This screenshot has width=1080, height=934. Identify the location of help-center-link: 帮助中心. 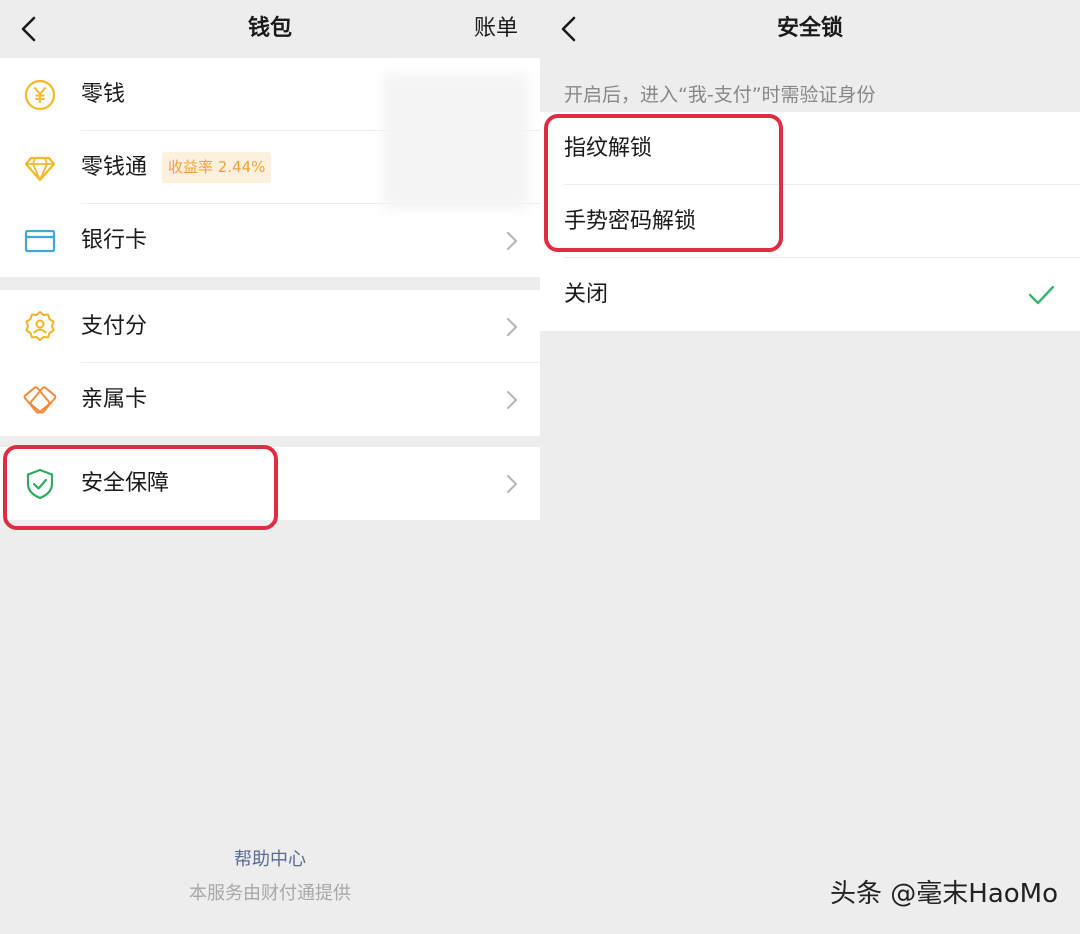
(270, 858).